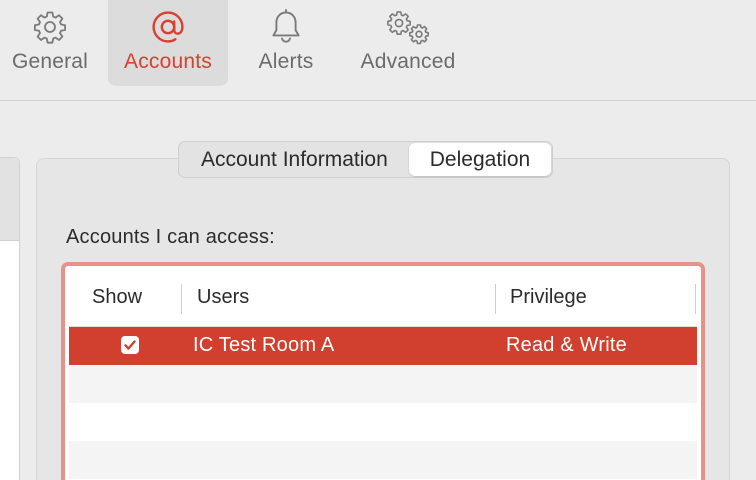  I want to click on table-header: Show Users Privilege, so click(383, 298).